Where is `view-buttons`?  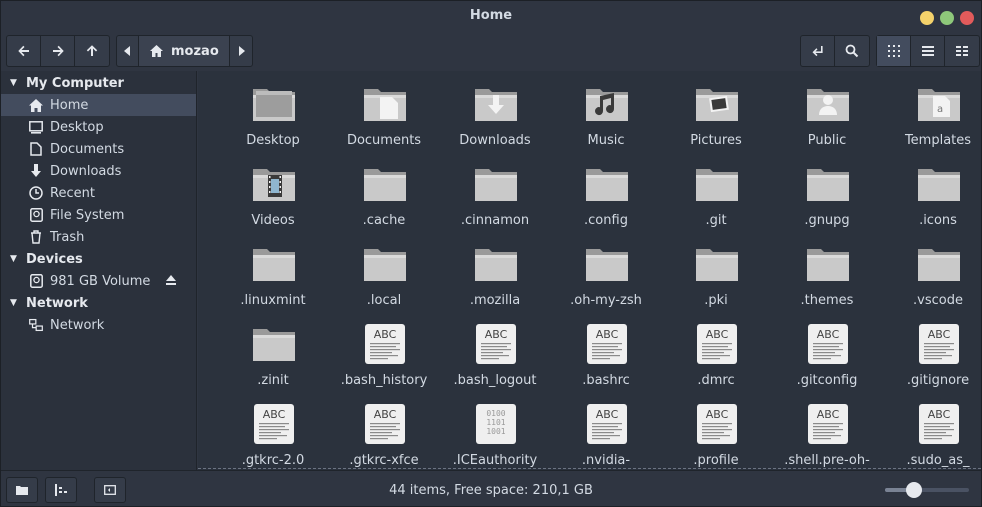 view-buttons is located at coordinates (928, 51).